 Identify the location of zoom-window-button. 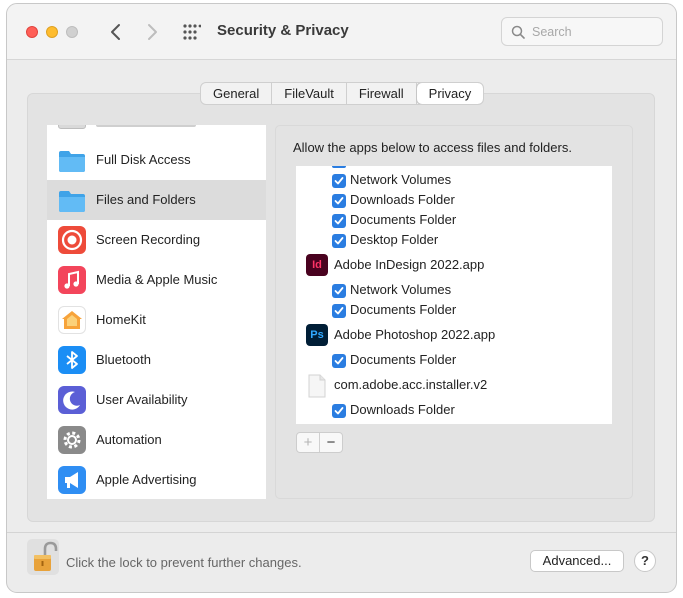
(72, 32).